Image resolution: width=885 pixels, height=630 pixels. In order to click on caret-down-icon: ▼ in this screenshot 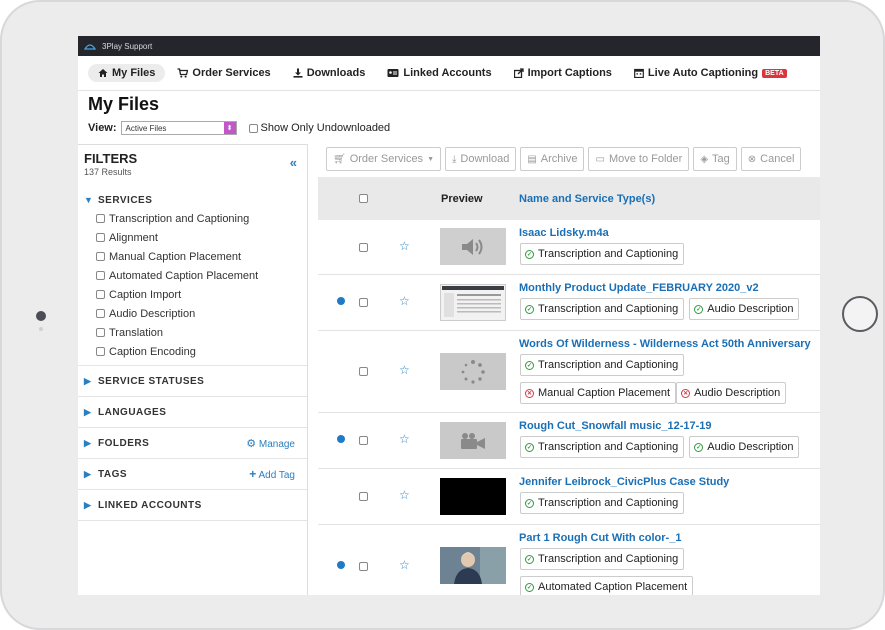, I will do `click(89, 200)`.